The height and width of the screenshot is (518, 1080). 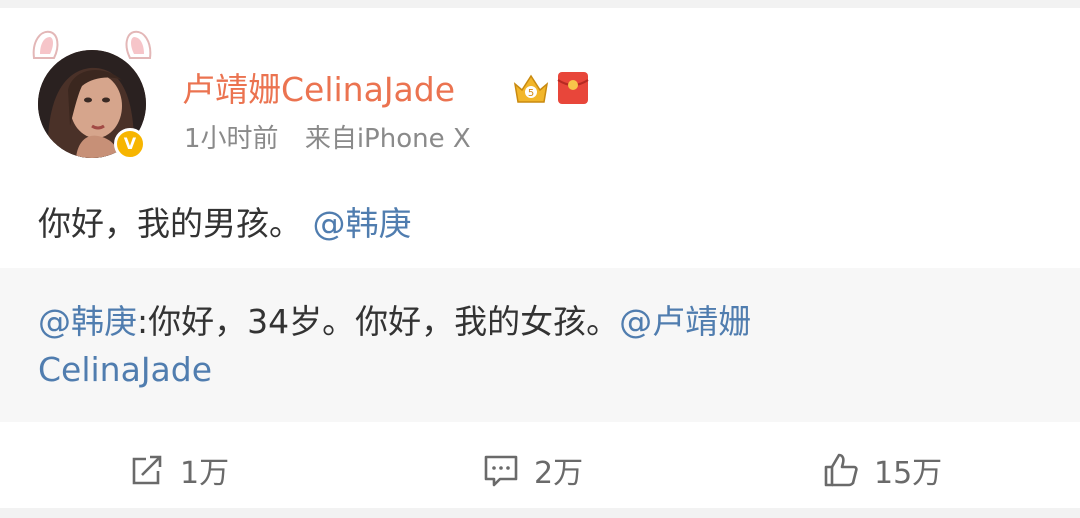 I want to click on vip-crown-icon: 5, so click(x=531, y=89).